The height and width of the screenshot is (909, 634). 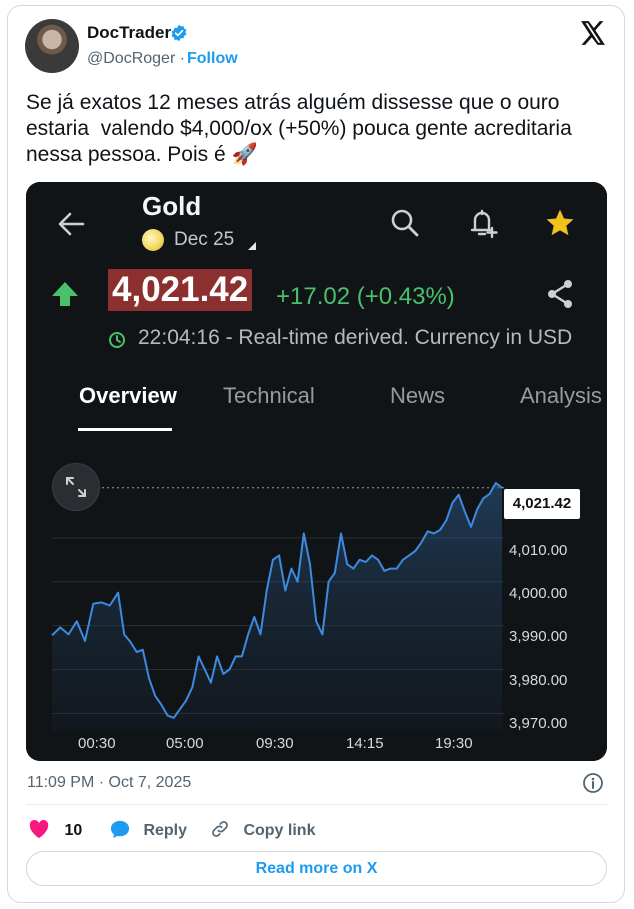 What do you see at coordinates (538, 723) in the screenshot?
I see `y-tick-label: 3,970.00` at bounding box center [538, 723].